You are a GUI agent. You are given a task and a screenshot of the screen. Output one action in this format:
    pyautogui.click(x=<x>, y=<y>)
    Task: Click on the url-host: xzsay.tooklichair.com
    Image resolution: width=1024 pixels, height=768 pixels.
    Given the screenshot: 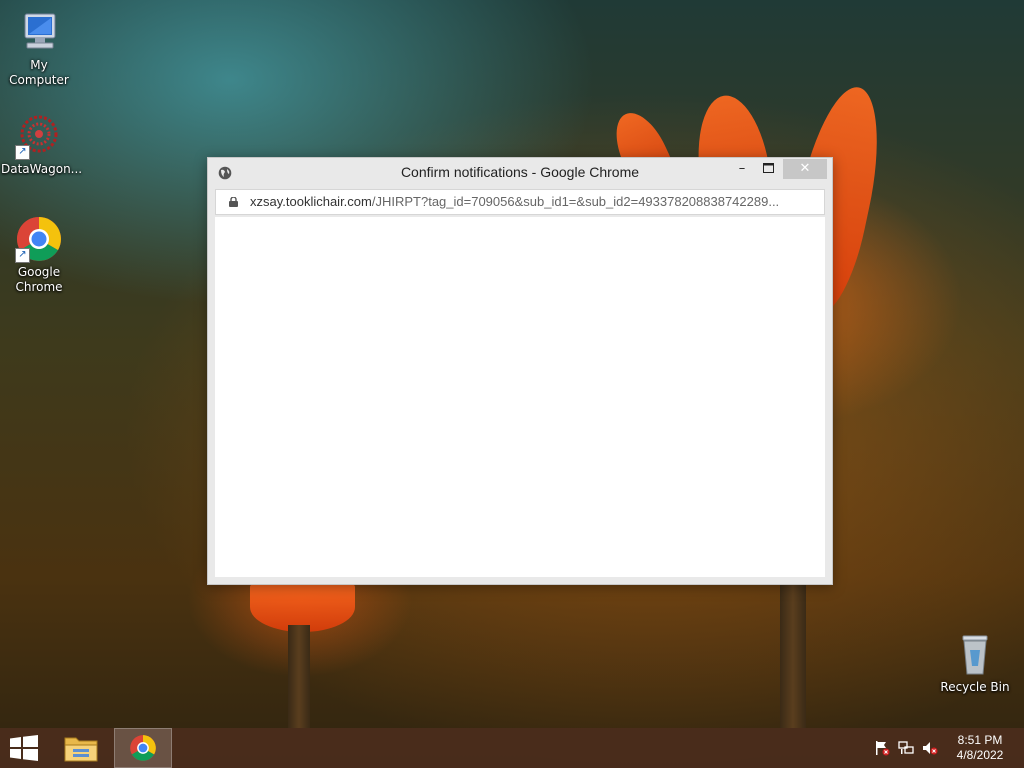 What is the action you would take?
    pyautogui.click(x=311, y=201)
    